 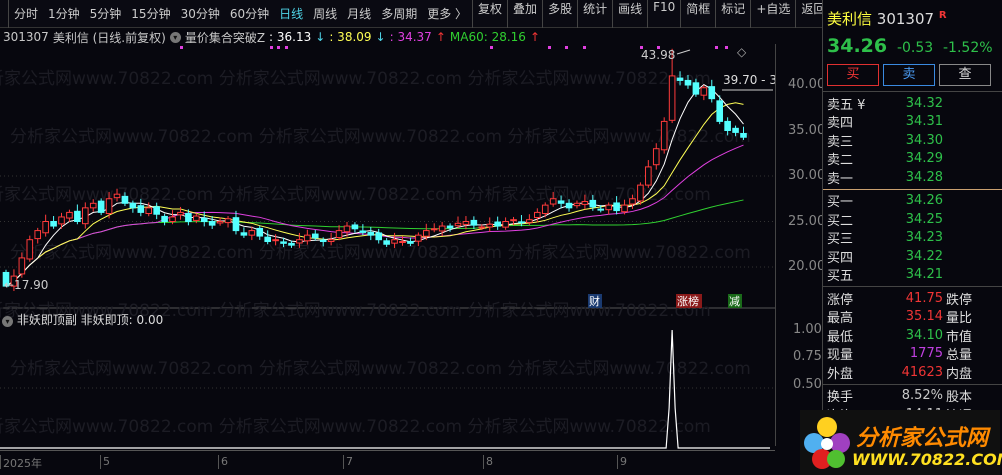 What do you see at coordinates (909, 75) in the screenshot?
I see `sell-button: 卖` at bounding box center [909, 75].